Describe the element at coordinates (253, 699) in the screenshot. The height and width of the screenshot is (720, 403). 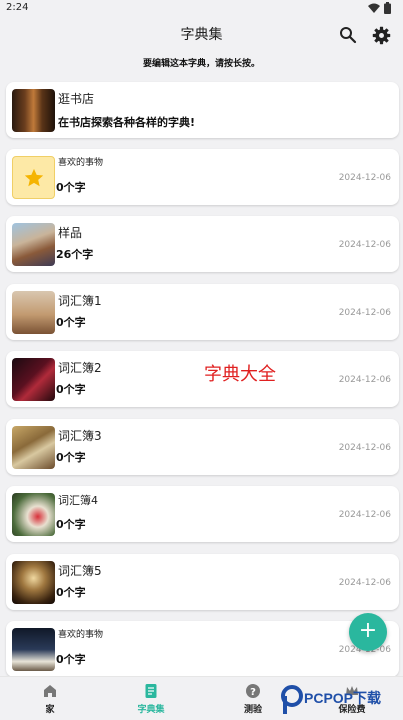
I see `nav-item-quiz: ? 测验` at that location.